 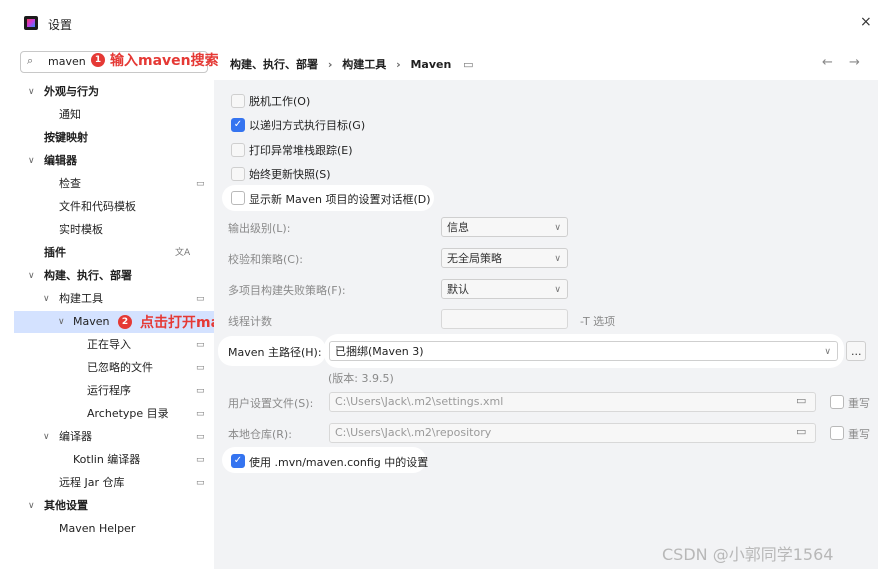 What do you see at coordinates (30, 60) in the screenshot?
I see `search-icon: ⌕` at bounding box center [30, 60].